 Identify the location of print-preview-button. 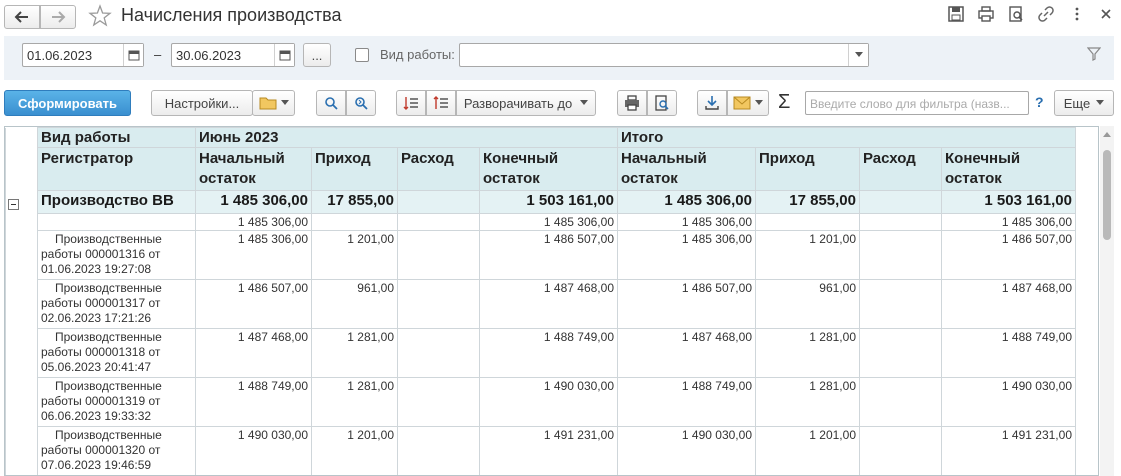
(662, 103).